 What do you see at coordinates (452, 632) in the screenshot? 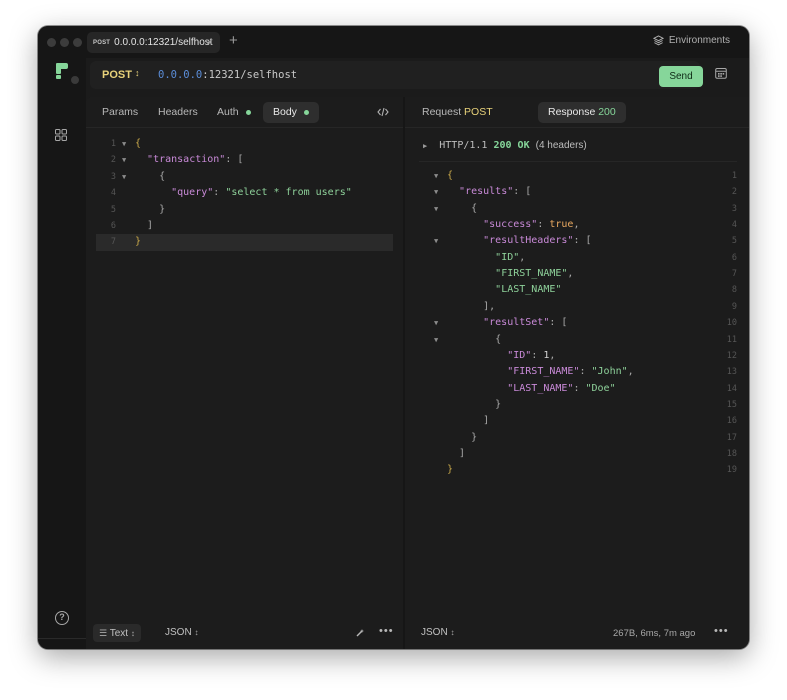
I see `response-format-chevron-icon: ↕` at bounding box center [452, 632].